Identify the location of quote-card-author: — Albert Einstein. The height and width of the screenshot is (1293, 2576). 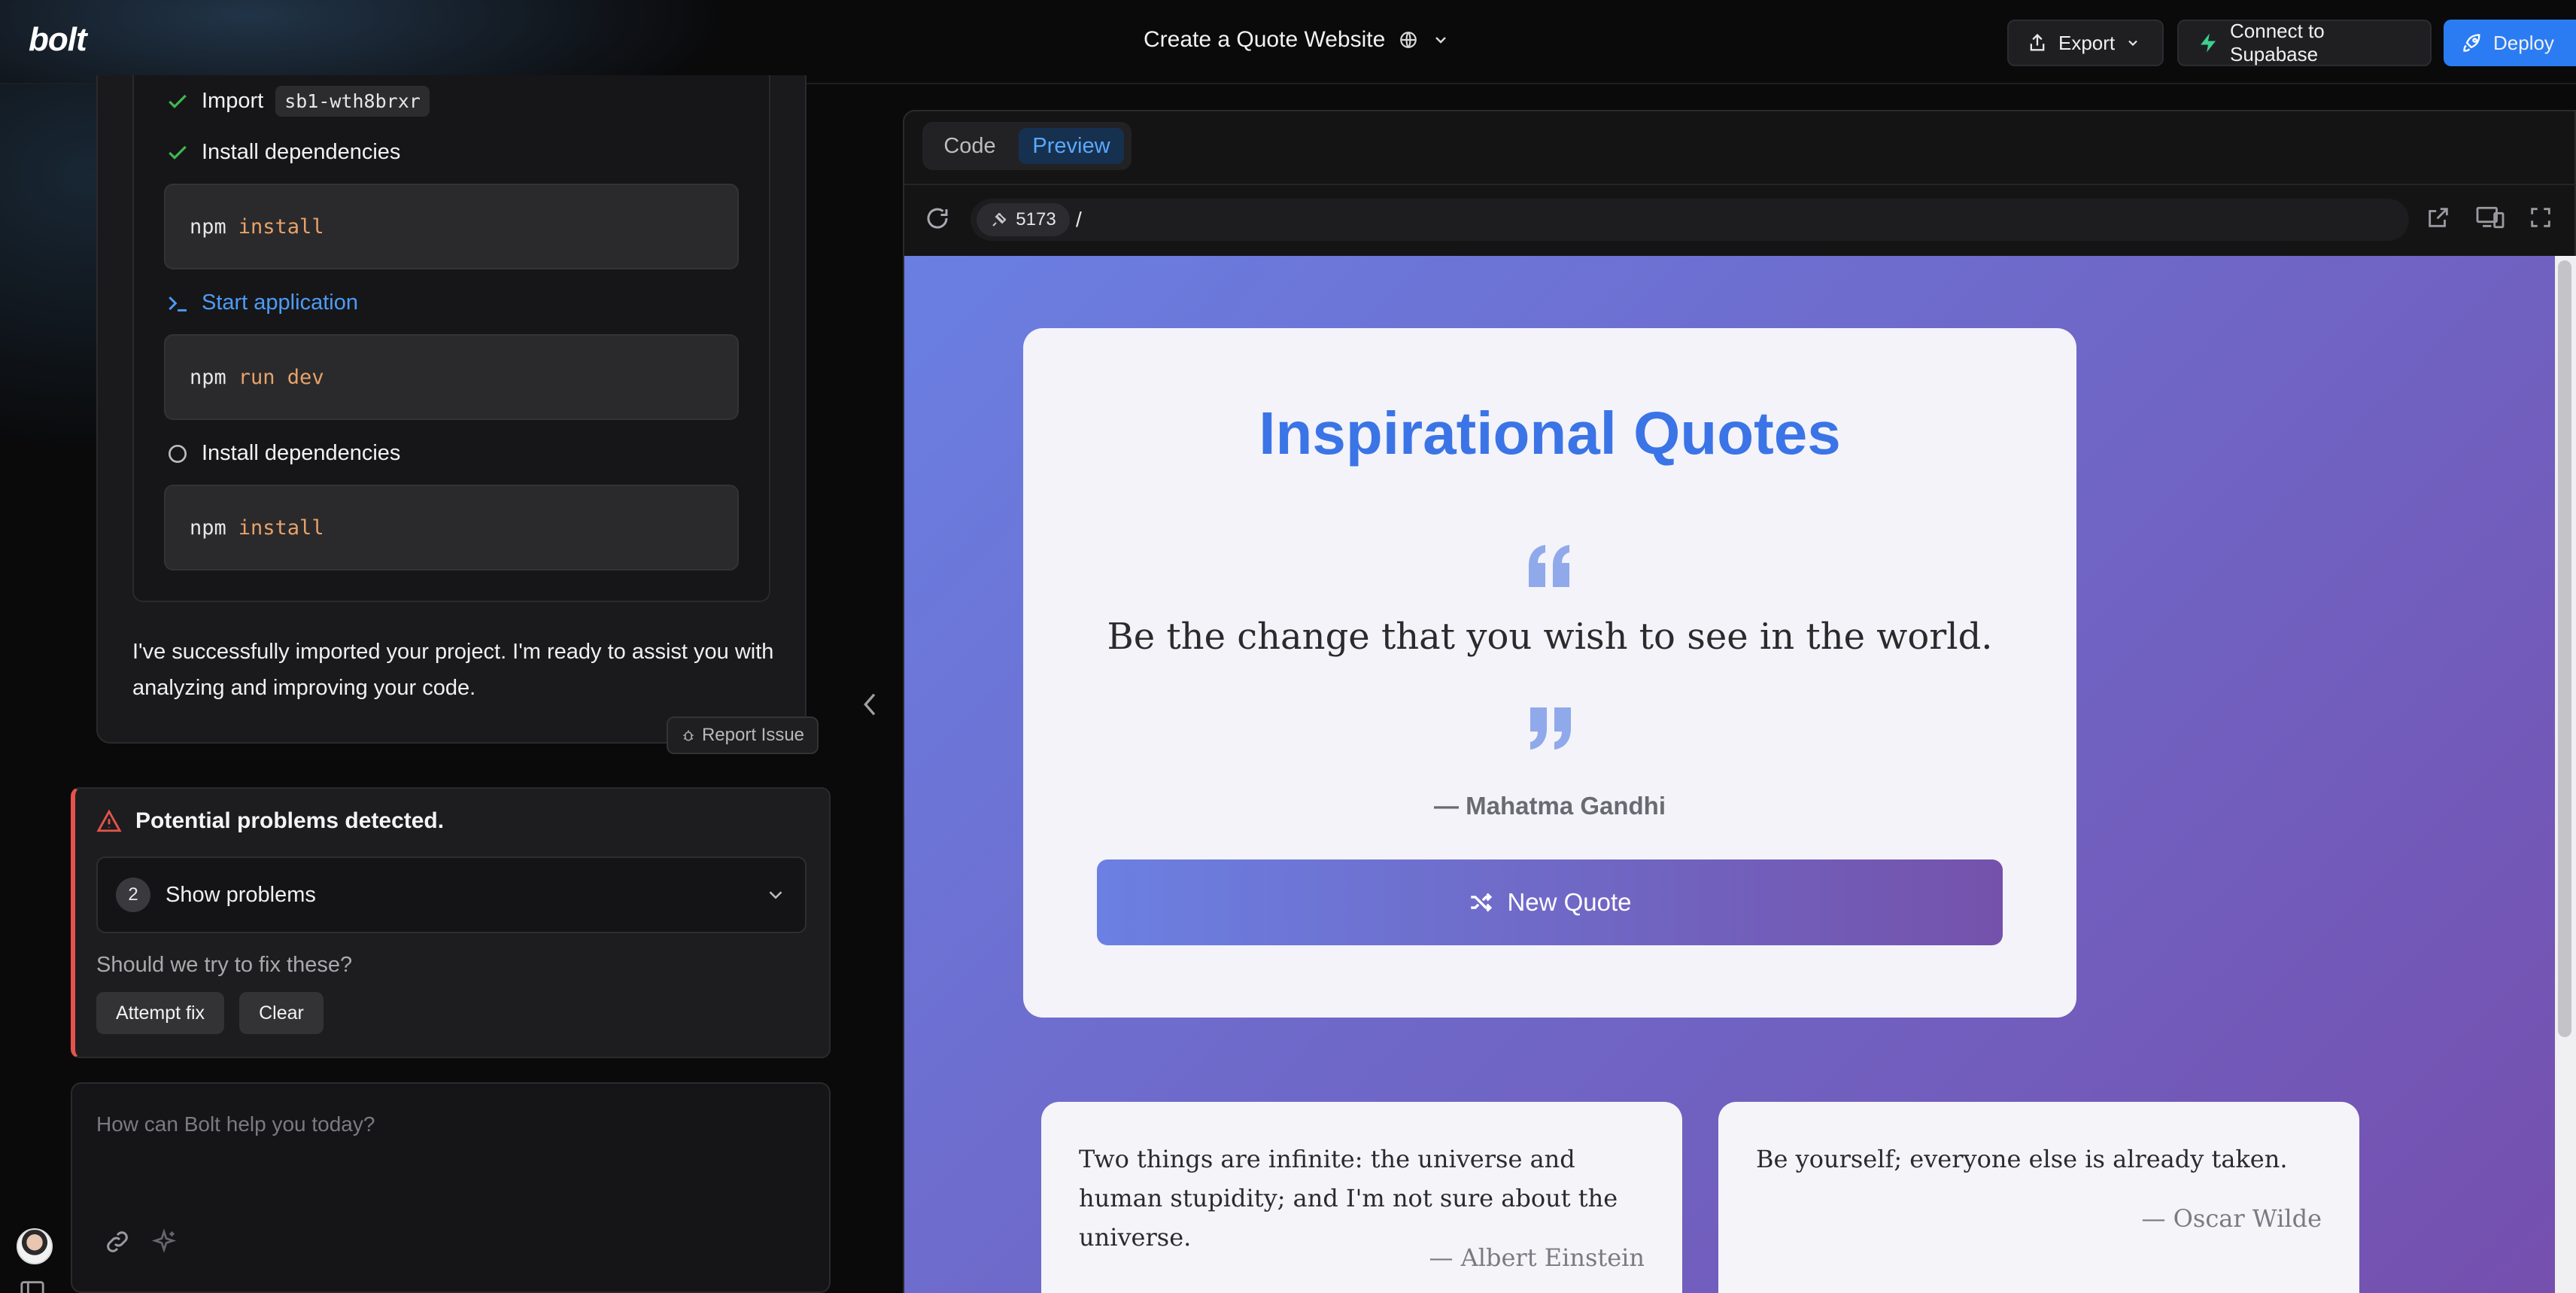
(1537, 1257).